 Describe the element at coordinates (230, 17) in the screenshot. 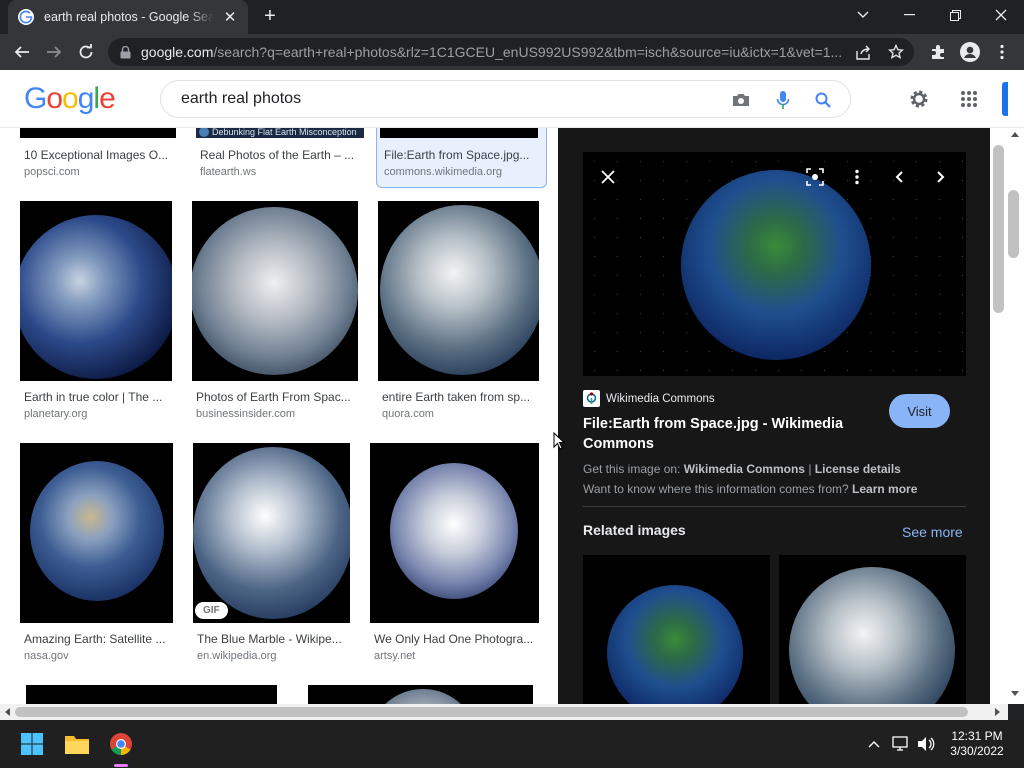

I see `tab-close-icon: ✕` at that location.